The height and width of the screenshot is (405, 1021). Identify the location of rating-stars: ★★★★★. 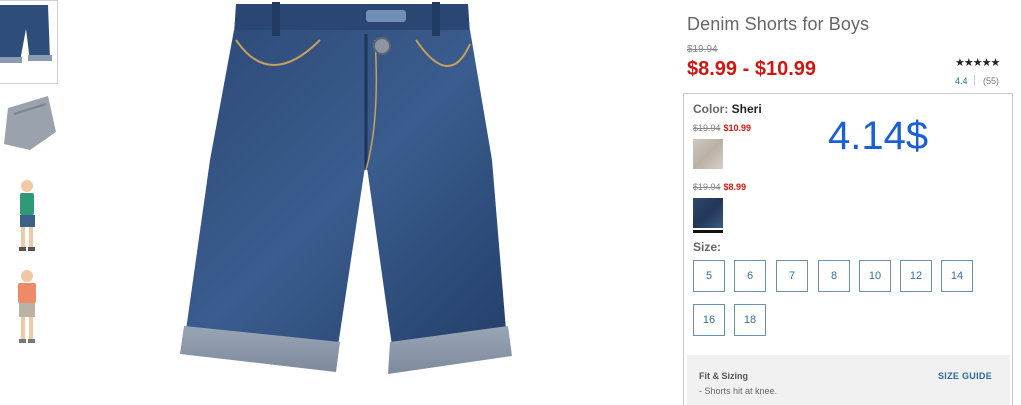
(977, 62).